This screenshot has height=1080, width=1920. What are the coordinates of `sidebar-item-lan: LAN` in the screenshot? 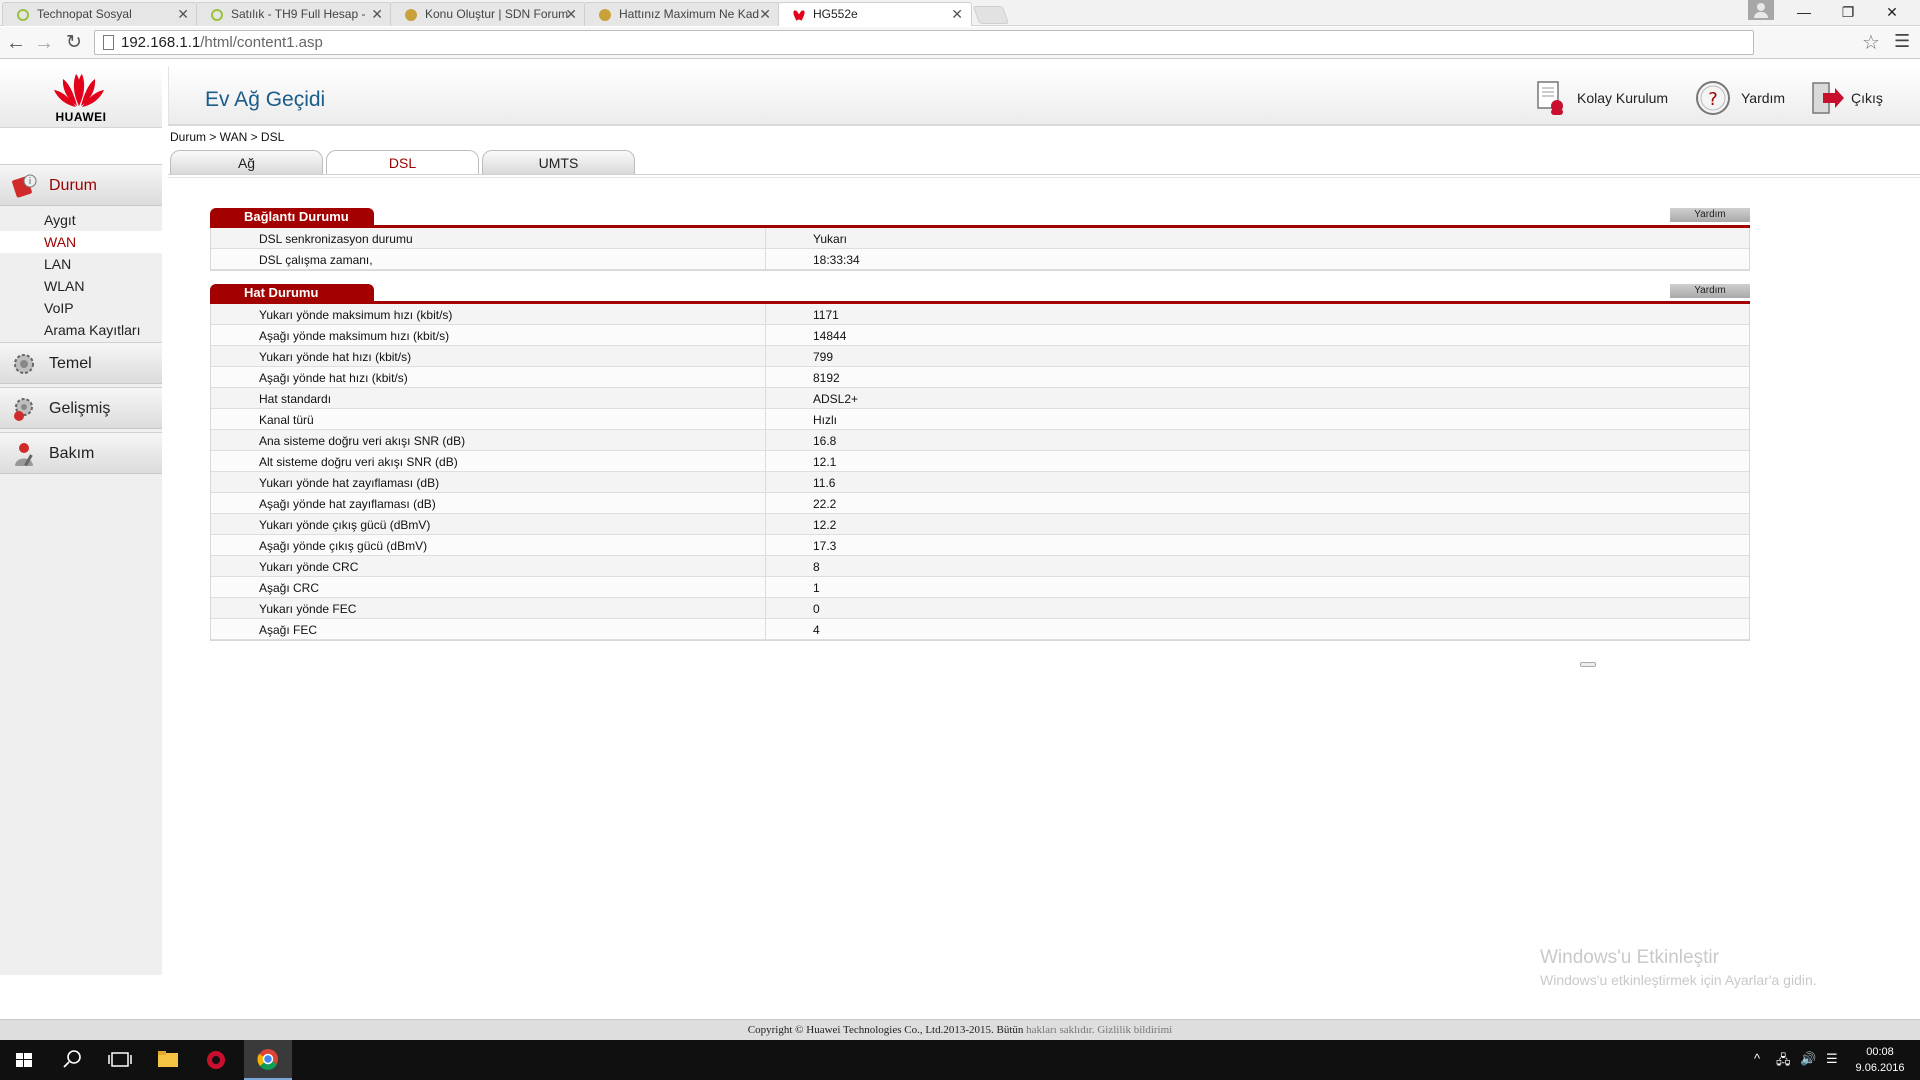 It's located at (81, 264).